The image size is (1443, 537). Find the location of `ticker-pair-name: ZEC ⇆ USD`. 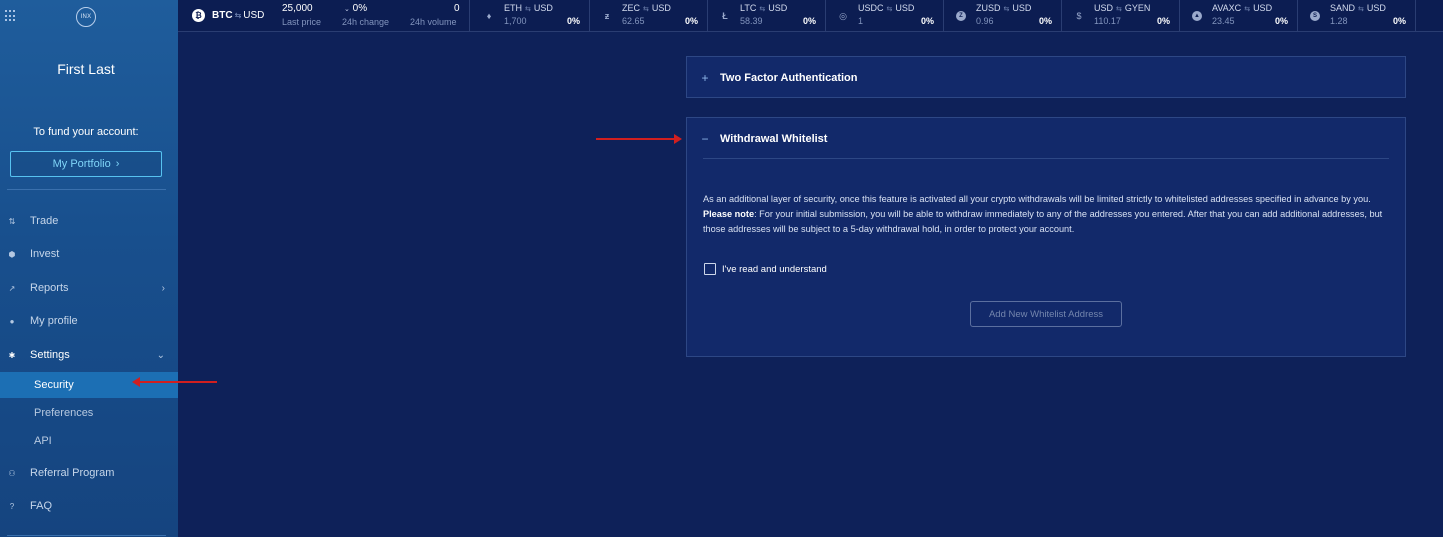

ticker-pair-name: ZEC ⇆ USD is located at coordinates (646, 8).